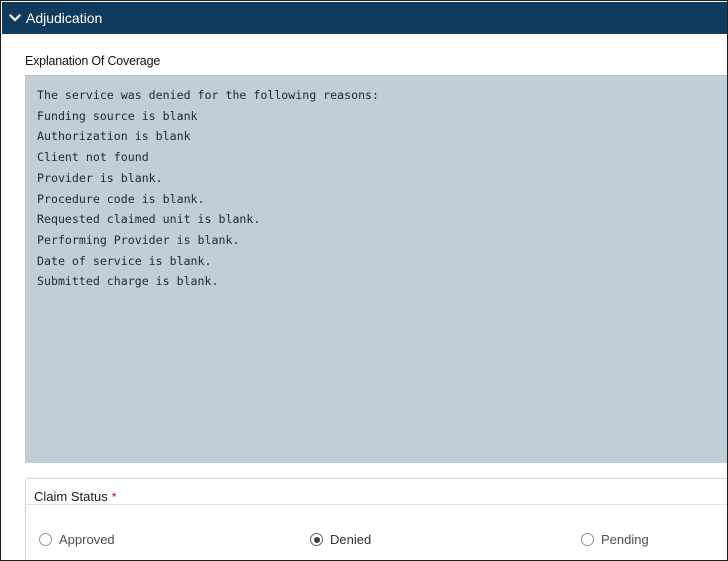 The height and width of the screenshot is (561, 728). I want to click on explanation-line: Client not found, so click(93, 157).